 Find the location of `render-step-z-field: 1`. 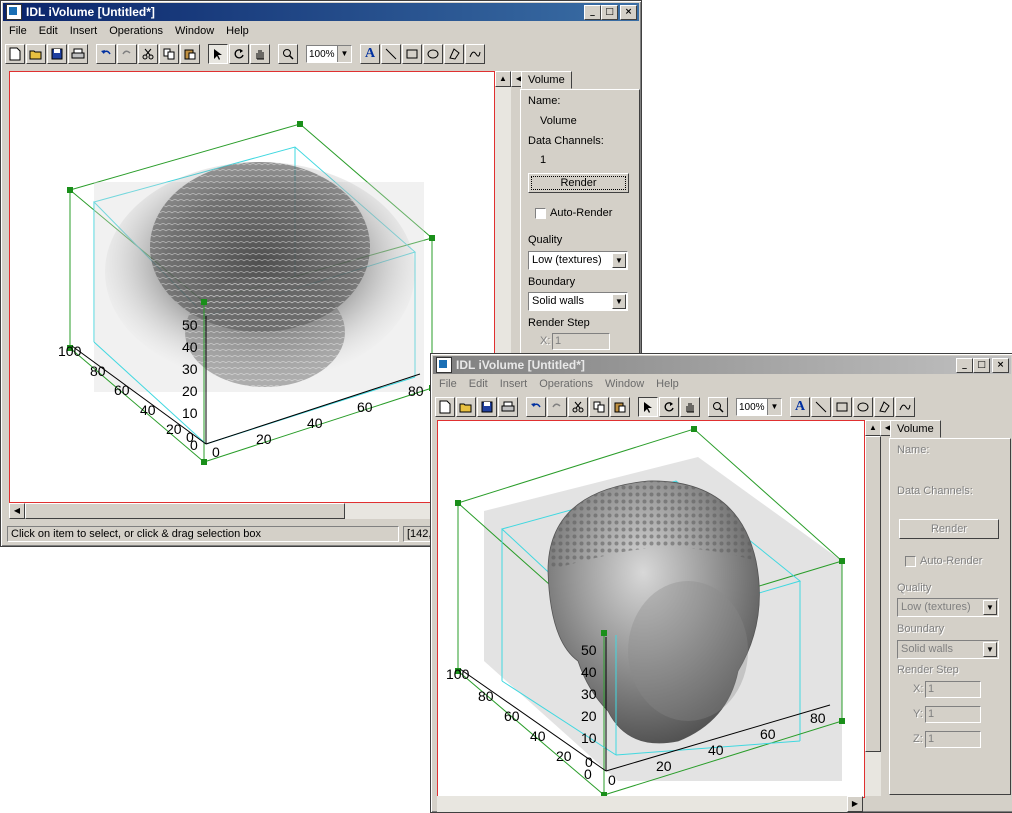

render-step-z-field: 1 is located at coordinates (953, 739).